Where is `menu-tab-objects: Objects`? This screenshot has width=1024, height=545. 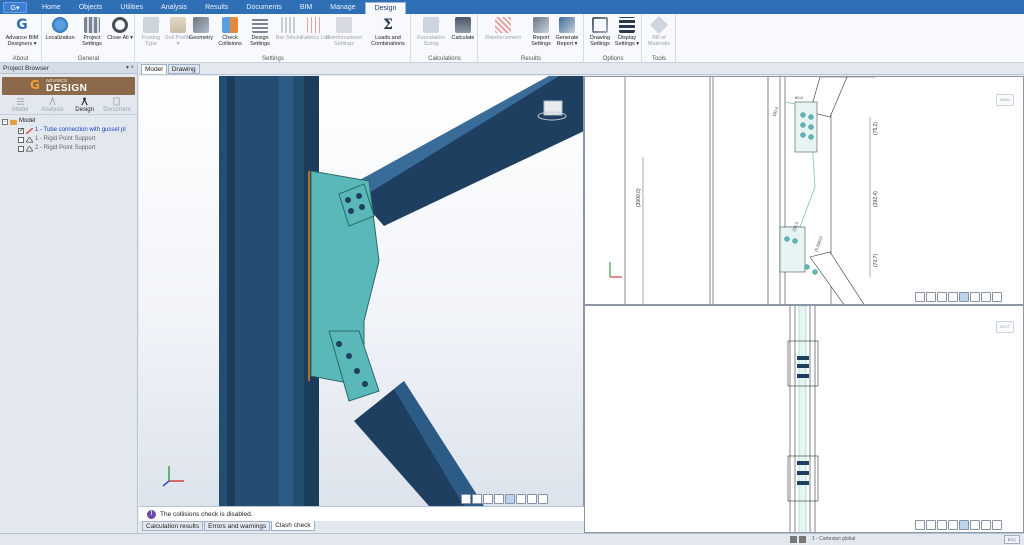
menu-tab-objects: Objects is located at coordinates (91, 8).